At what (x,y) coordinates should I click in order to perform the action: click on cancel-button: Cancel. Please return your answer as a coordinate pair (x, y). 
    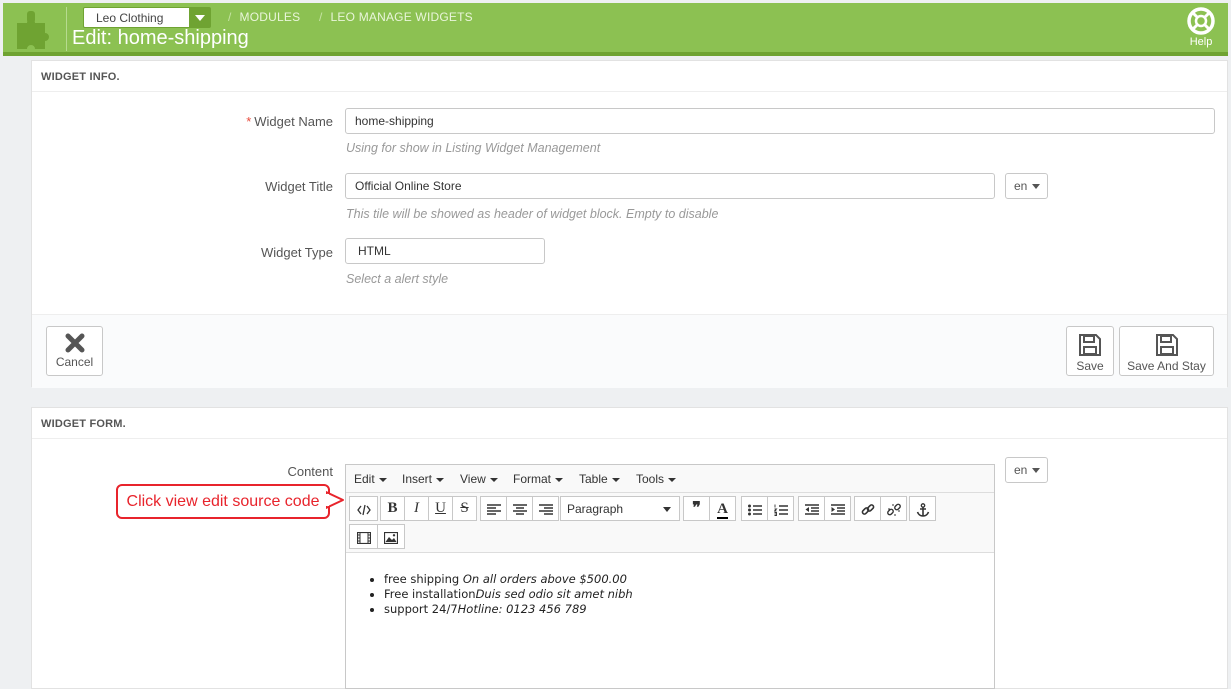
    Looking at the image, I should click on (74, 351).